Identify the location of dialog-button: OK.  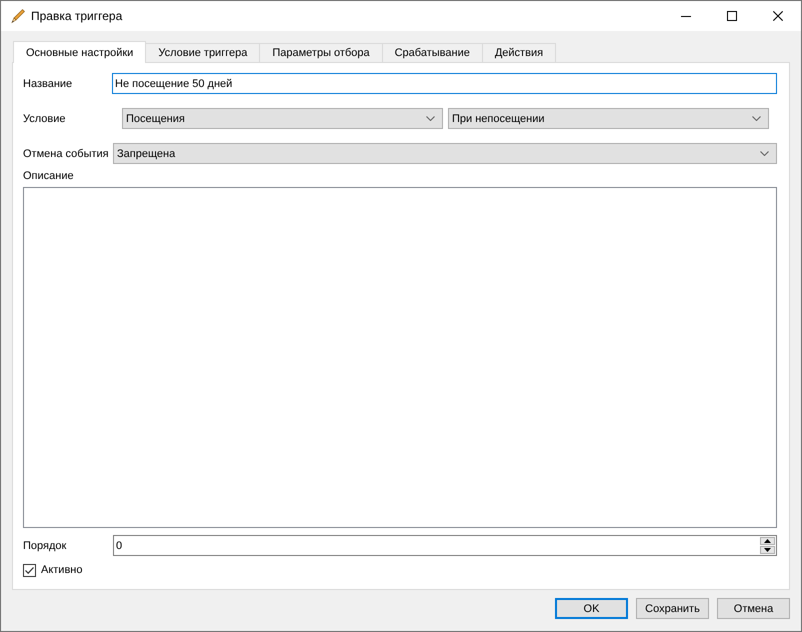
(591, 608).